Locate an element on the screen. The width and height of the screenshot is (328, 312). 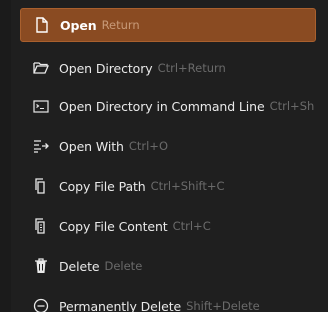
menu-item-delete: Delete Delete is located at coordinates (168, 266).